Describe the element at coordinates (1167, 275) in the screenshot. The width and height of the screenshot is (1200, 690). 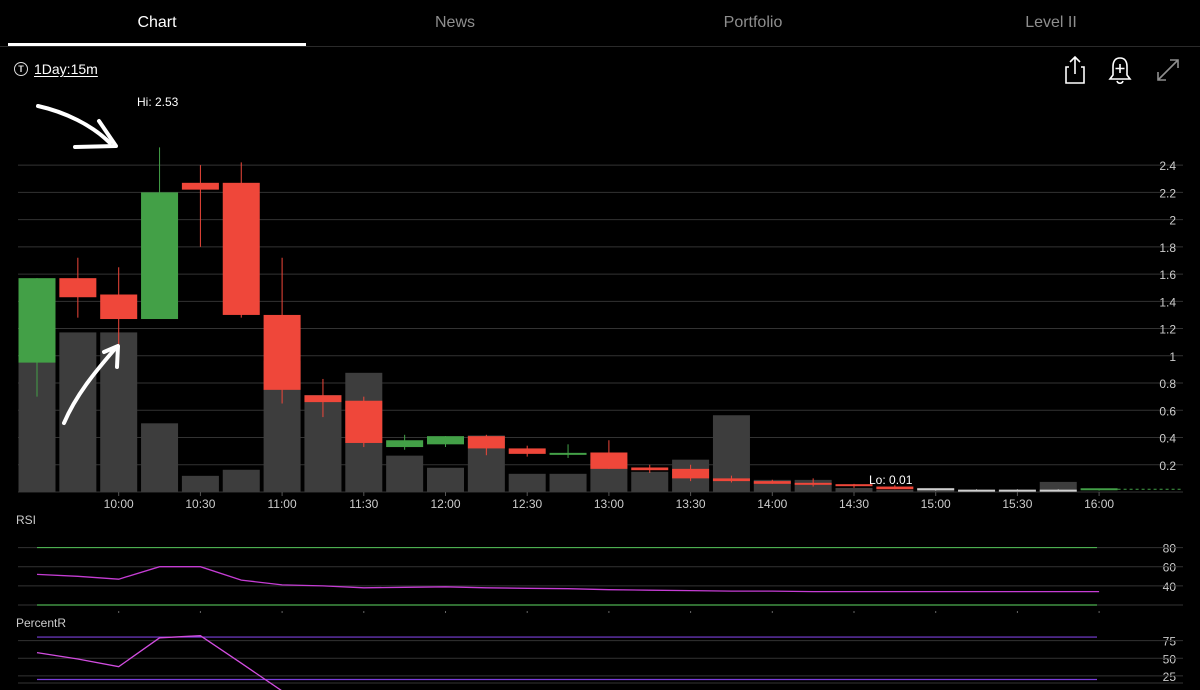
I see `y-tick-label: 1.6` at that location.